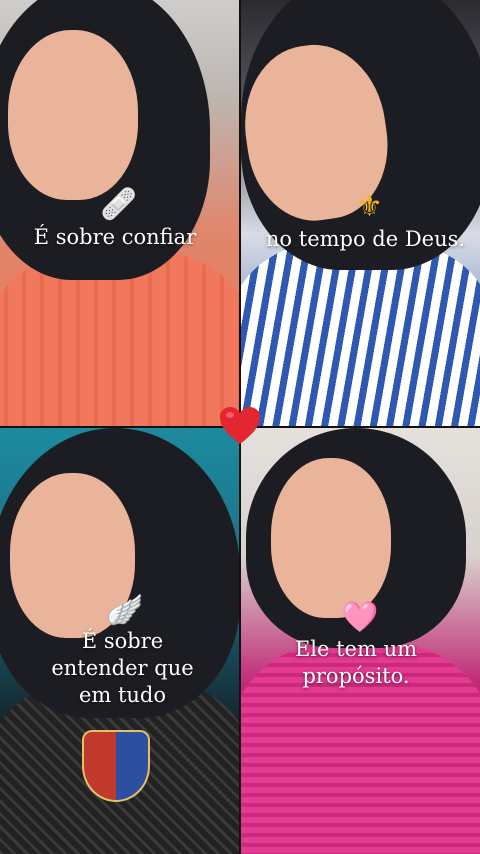  I want to click on caption-line-3: em tudo, so click(122, 695).